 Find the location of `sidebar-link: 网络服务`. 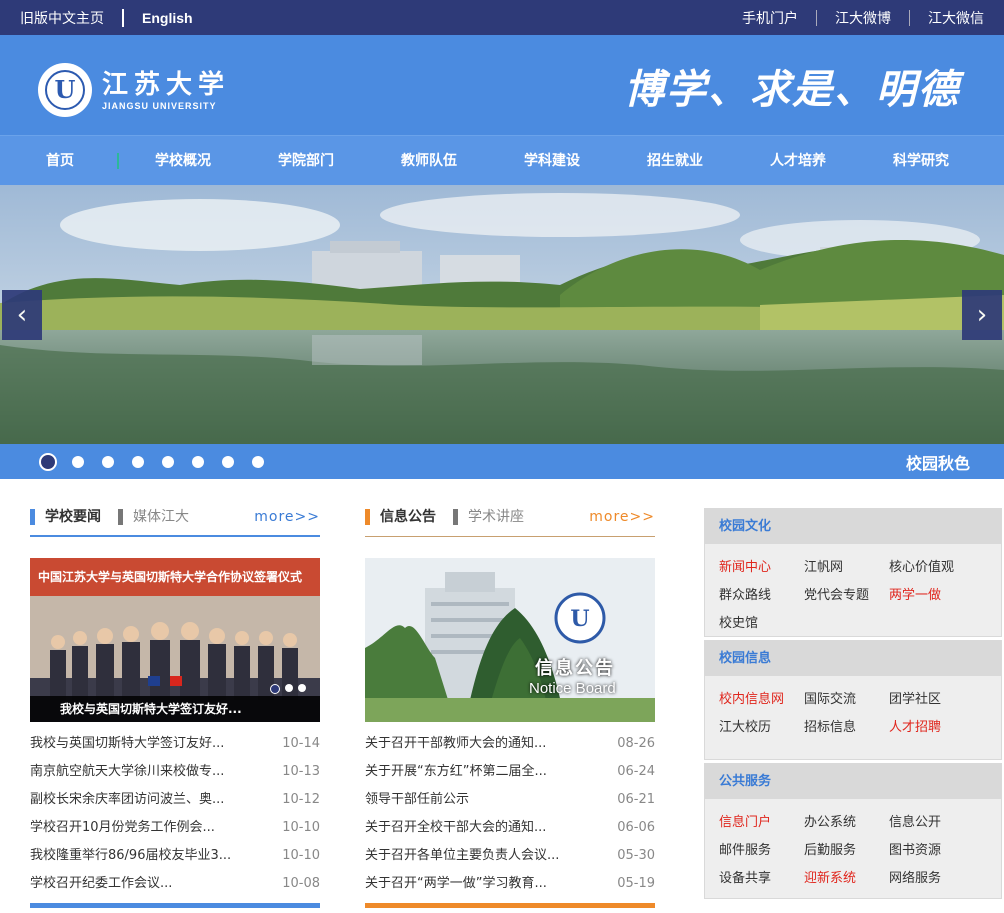

sidebar-link: 网络服务 is located at coordinates (931, 879).